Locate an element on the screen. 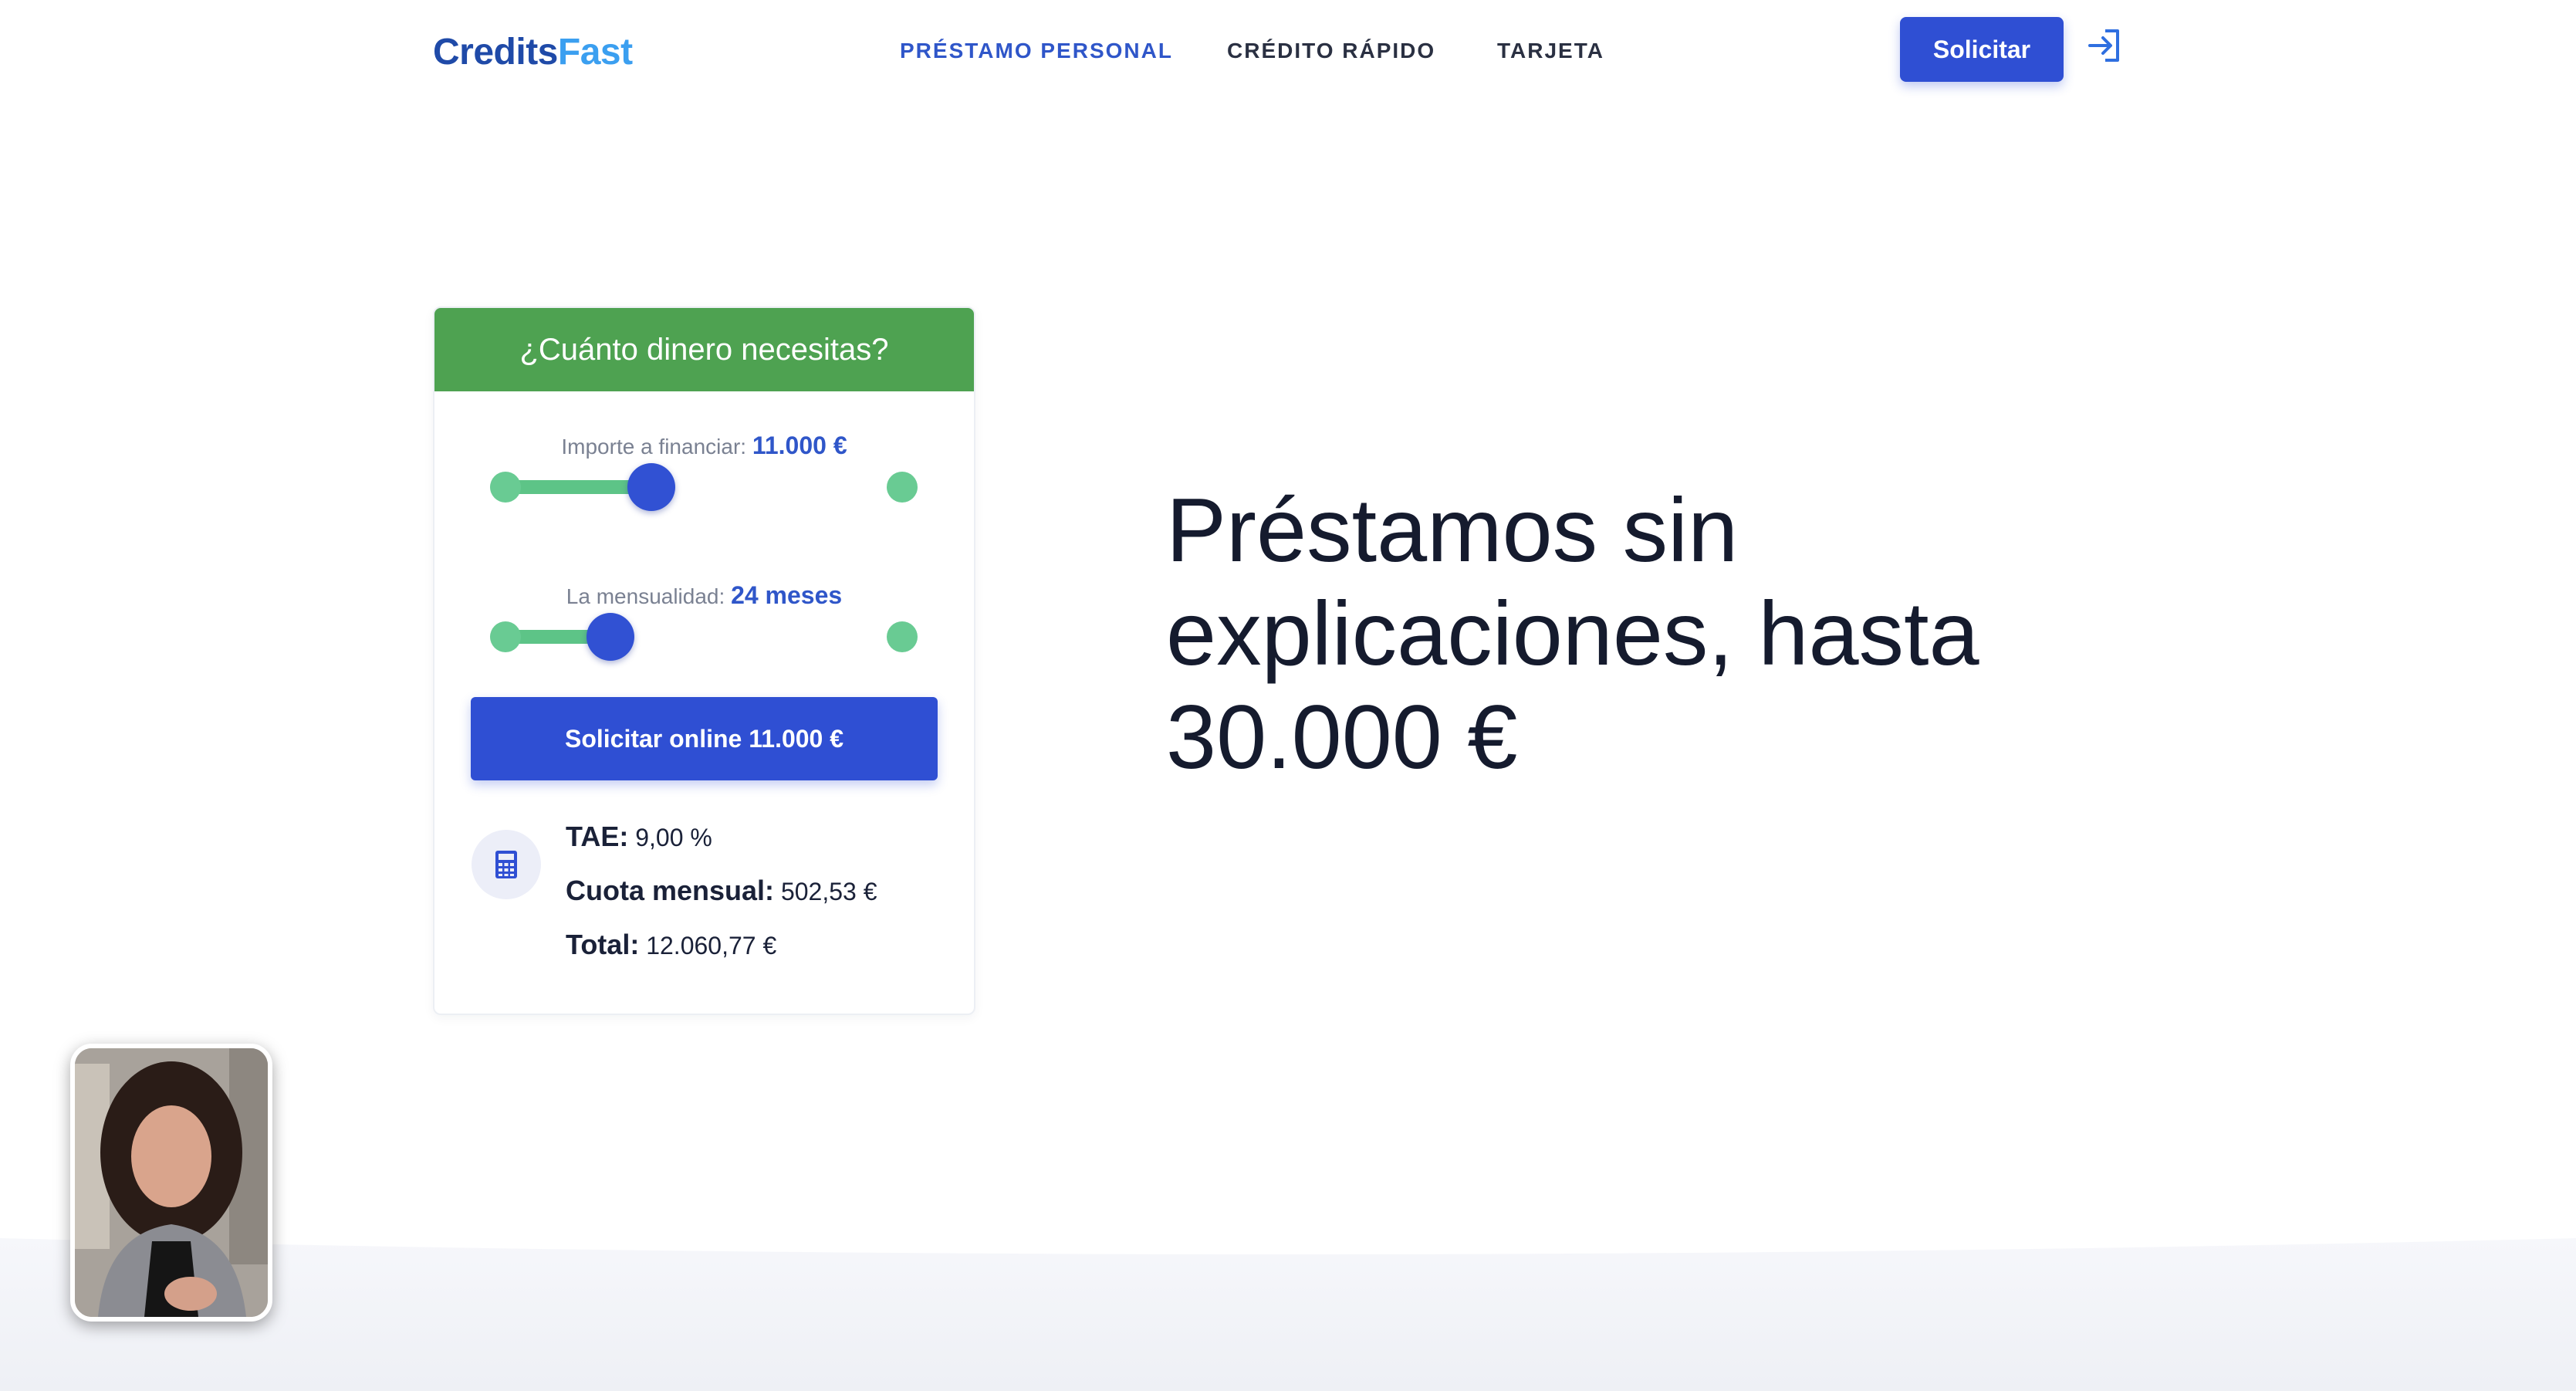  stat-total: Total: 12.060,77 € is located at coordinates (671, 945).